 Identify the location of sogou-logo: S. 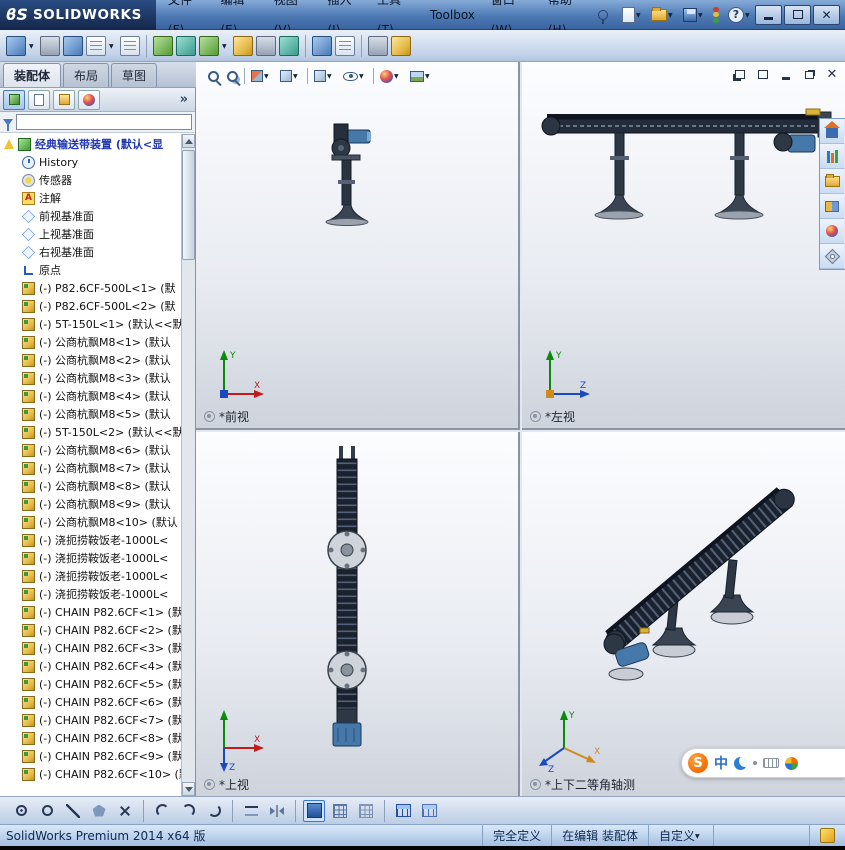
(698, 763).